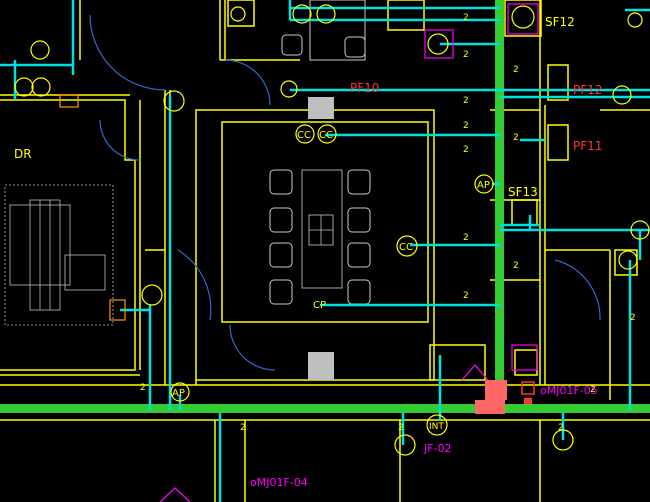  What do you see at coordinates (523, 192) in the screenshot?
I see `label-sf13: SF13` at bounding box center [523, 192].